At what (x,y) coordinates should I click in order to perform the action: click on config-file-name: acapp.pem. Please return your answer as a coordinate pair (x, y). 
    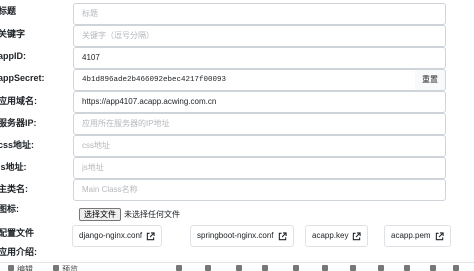
    Looking at the image, I should click on (411, 235).